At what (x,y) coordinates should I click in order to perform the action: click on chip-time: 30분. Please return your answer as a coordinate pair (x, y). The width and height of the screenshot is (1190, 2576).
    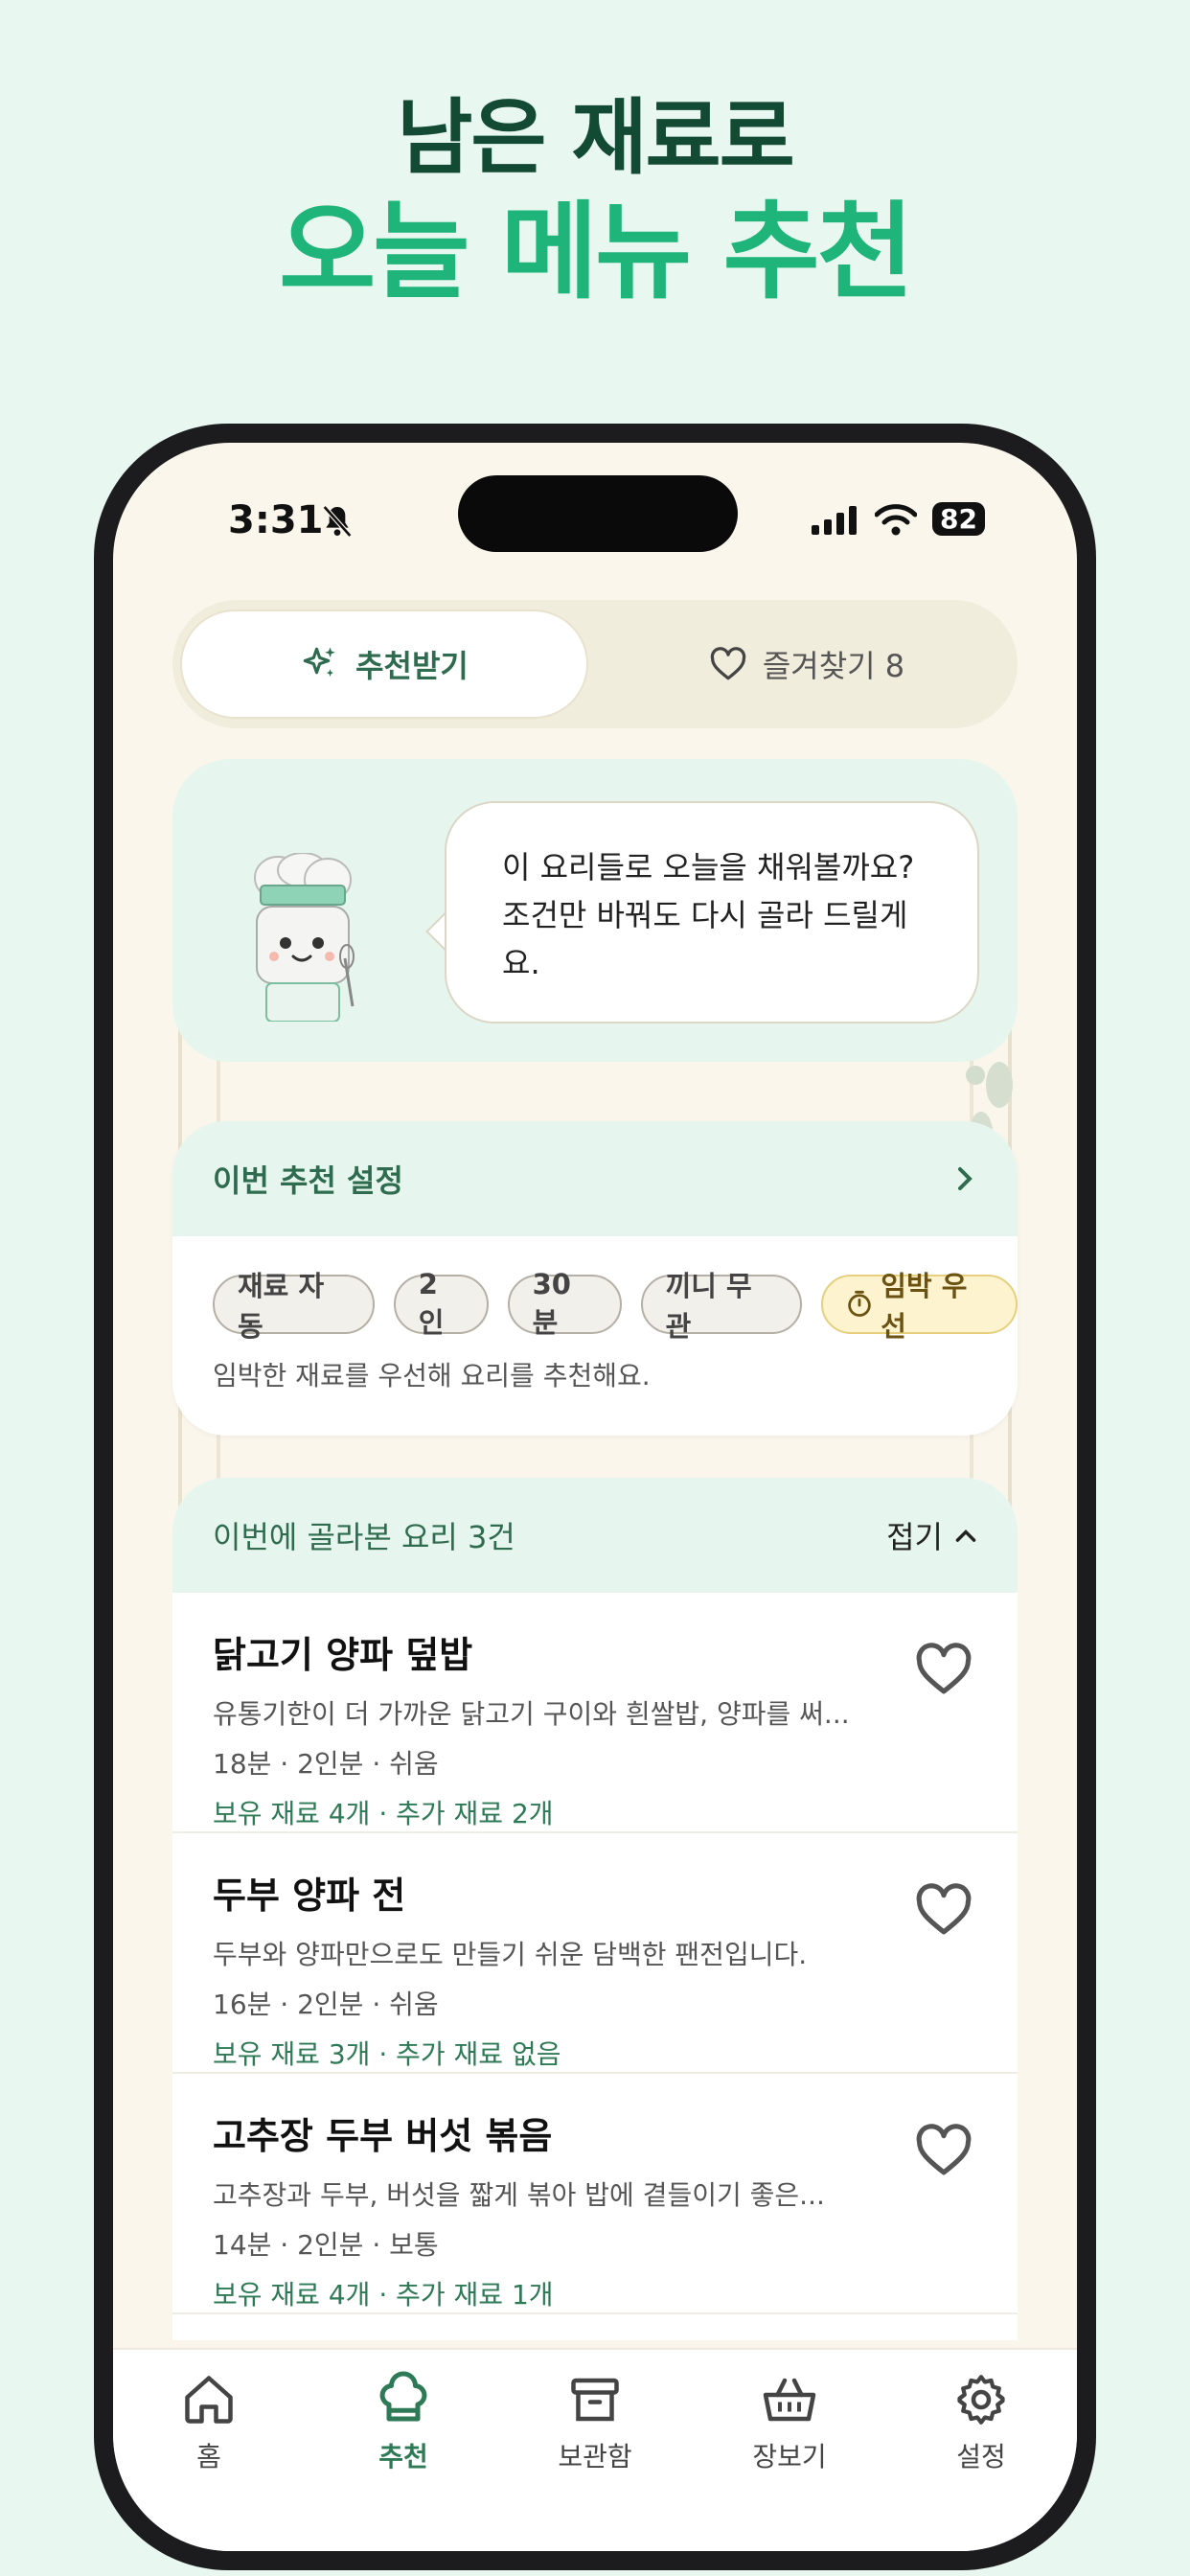
    Looking at the image, I should click on (564, 1303).